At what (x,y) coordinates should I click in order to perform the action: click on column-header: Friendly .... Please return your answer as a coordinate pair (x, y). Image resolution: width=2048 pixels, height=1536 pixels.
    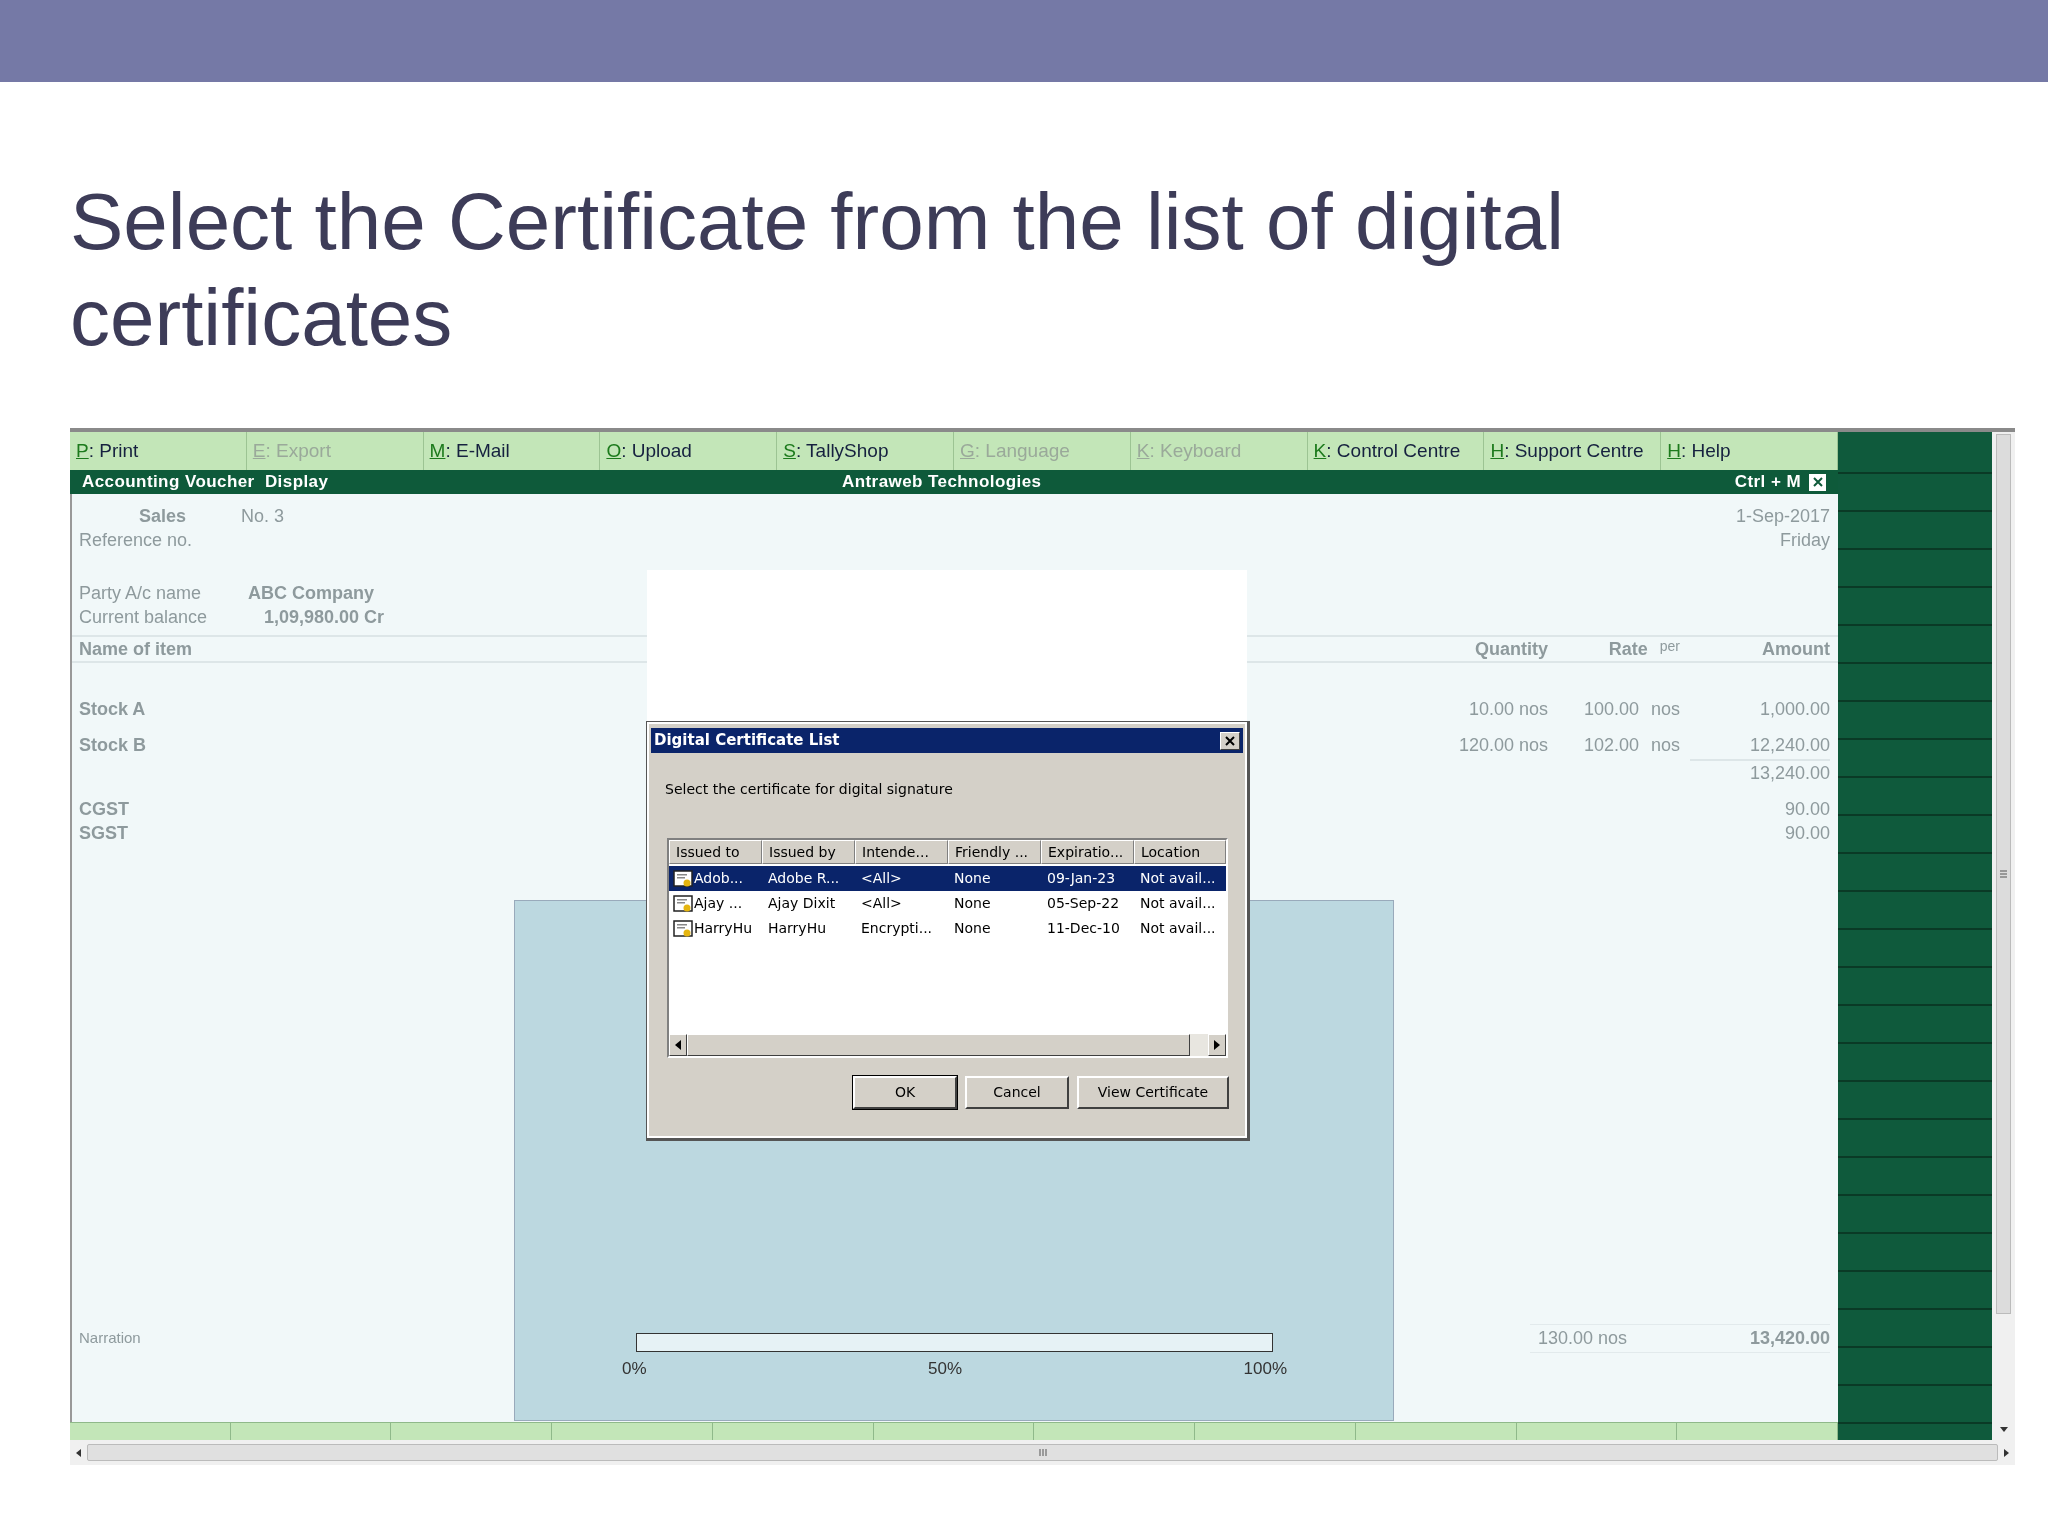
    Looking at the image, I should click on (994, 852).